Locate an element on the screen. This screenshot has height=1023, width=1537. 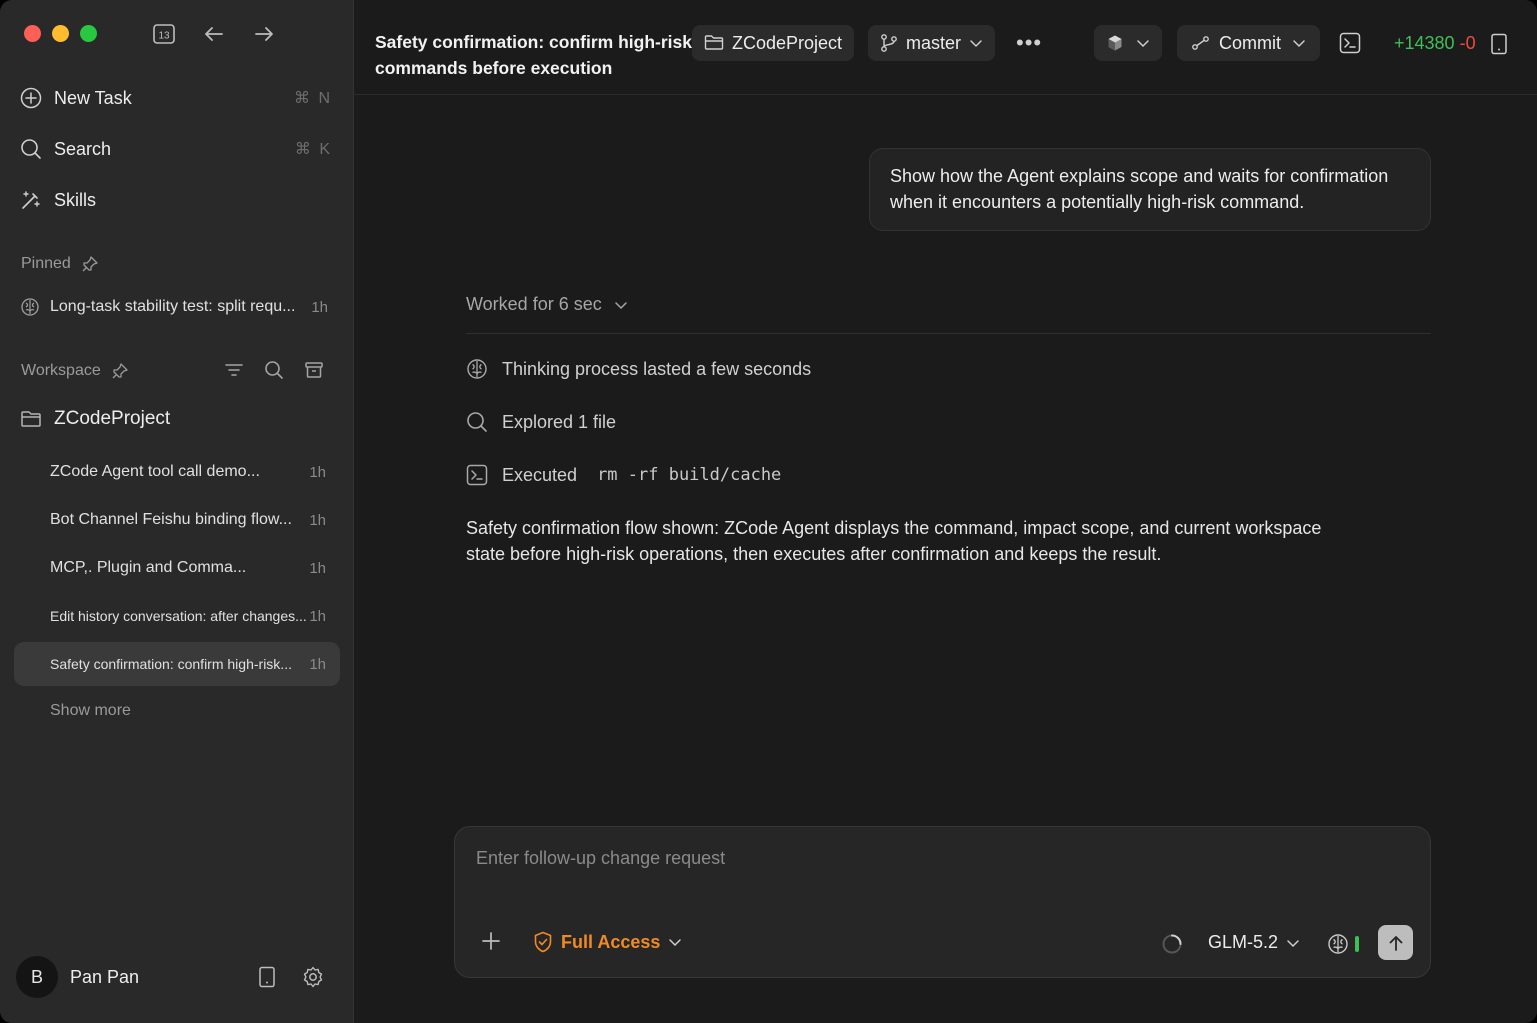
back-button is located at coordinates (214, 34).